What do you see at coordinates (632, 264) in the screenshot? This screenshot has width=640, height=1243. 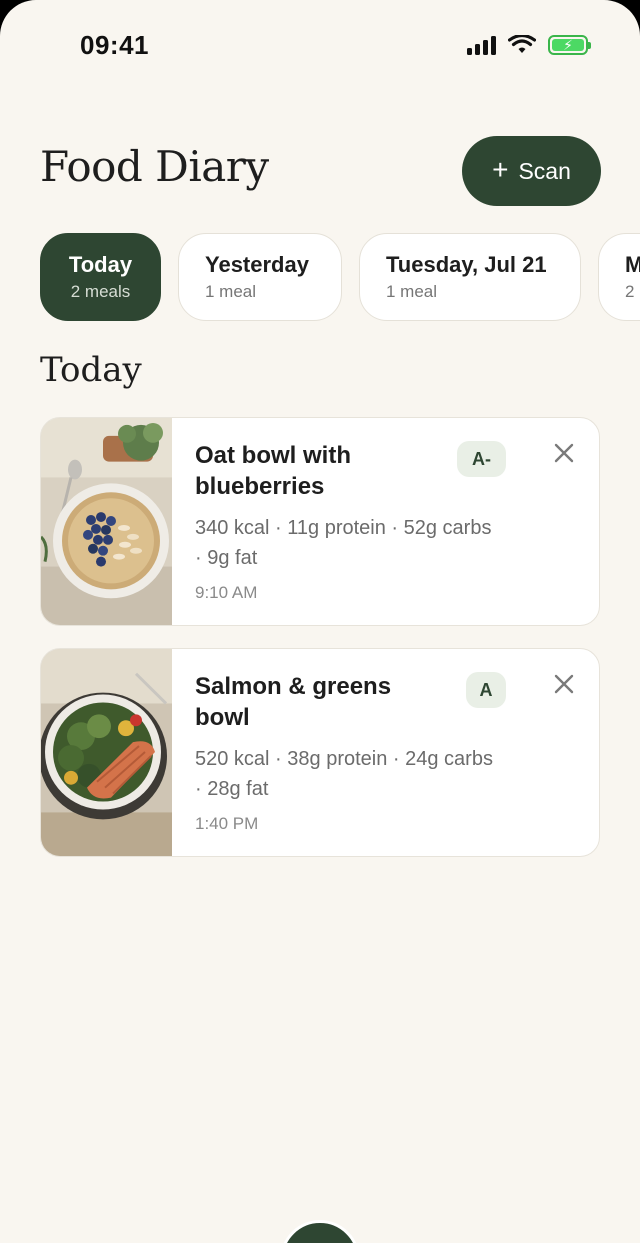 I see `day-tab-label: M` at bounding box center [632, 264].